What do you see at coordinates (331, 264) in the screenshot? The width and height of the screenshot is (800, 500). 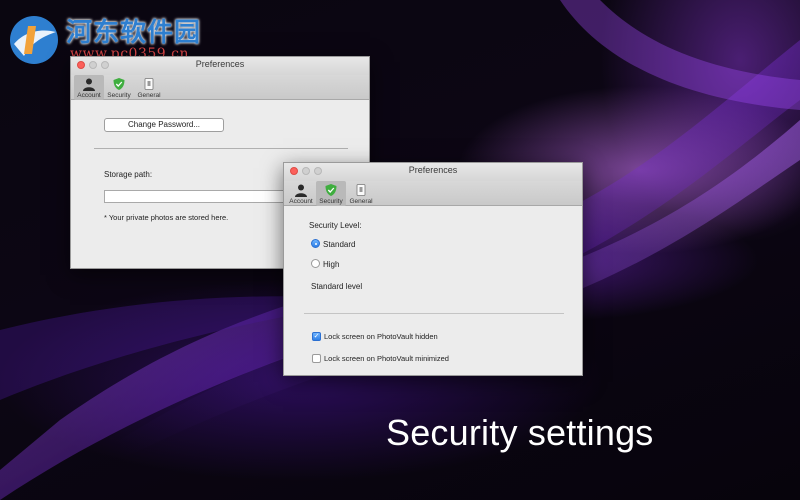 I see `radio-label: High` at bounding box center [331, 264].